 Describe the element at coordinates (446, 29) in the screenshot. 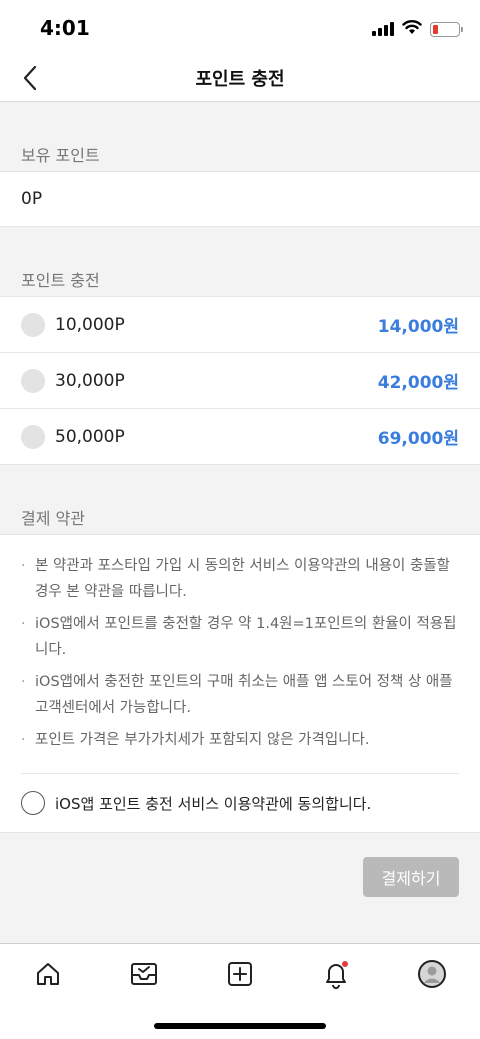

I see `battery-icon` at that location.